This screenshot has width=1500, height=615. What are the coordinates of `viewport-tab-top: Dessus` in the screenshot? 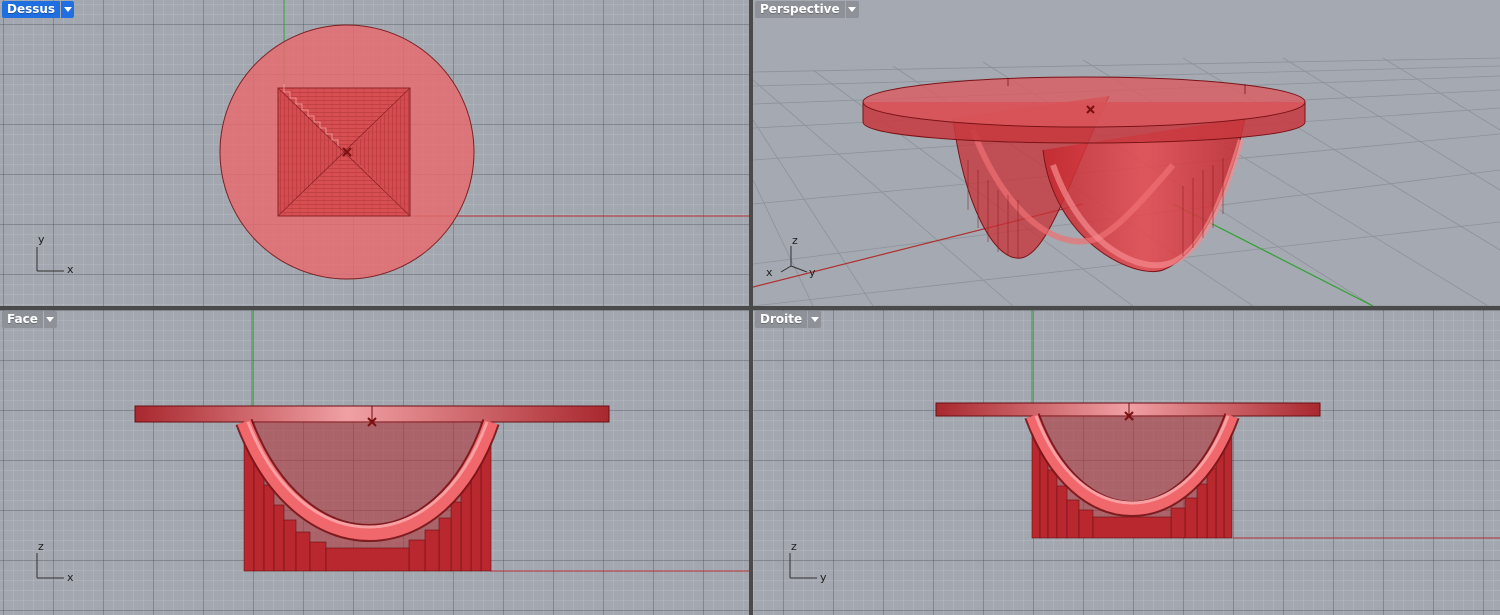 It's located at (38, 9).